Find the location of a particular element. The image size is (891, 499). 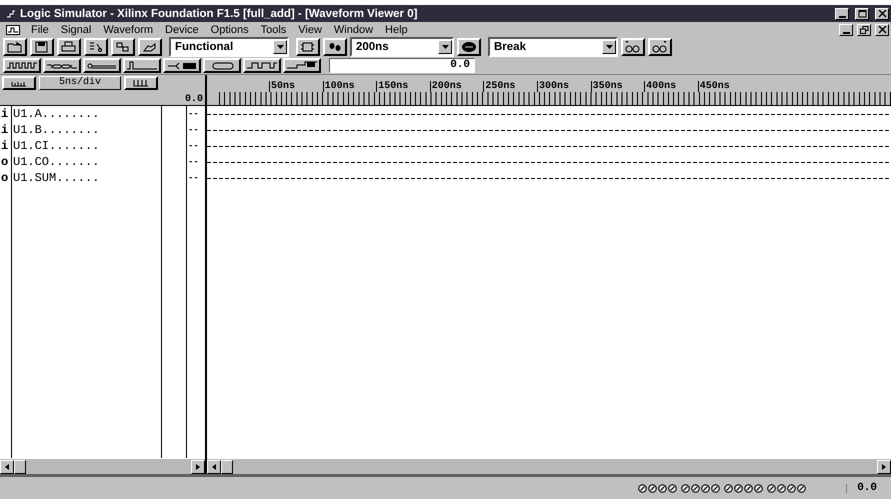

close-button is located at coordinates (882, 14).